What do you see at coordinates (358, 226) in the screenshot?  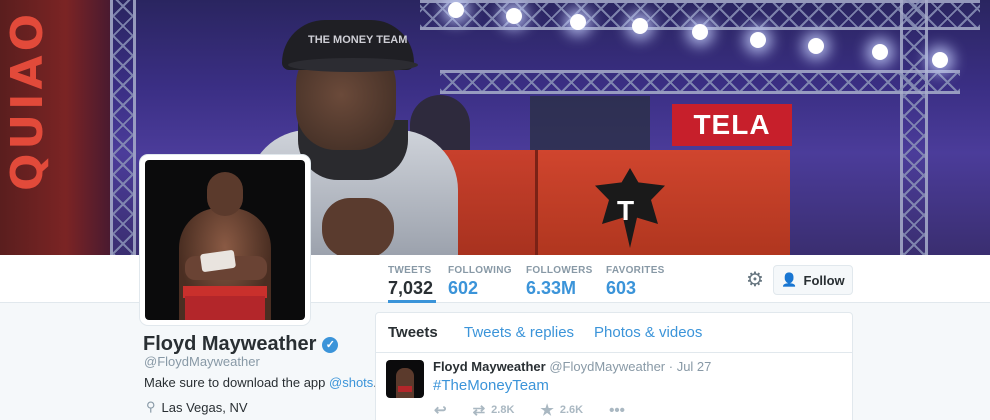 I see `hand` at bounding box center [358, 226].